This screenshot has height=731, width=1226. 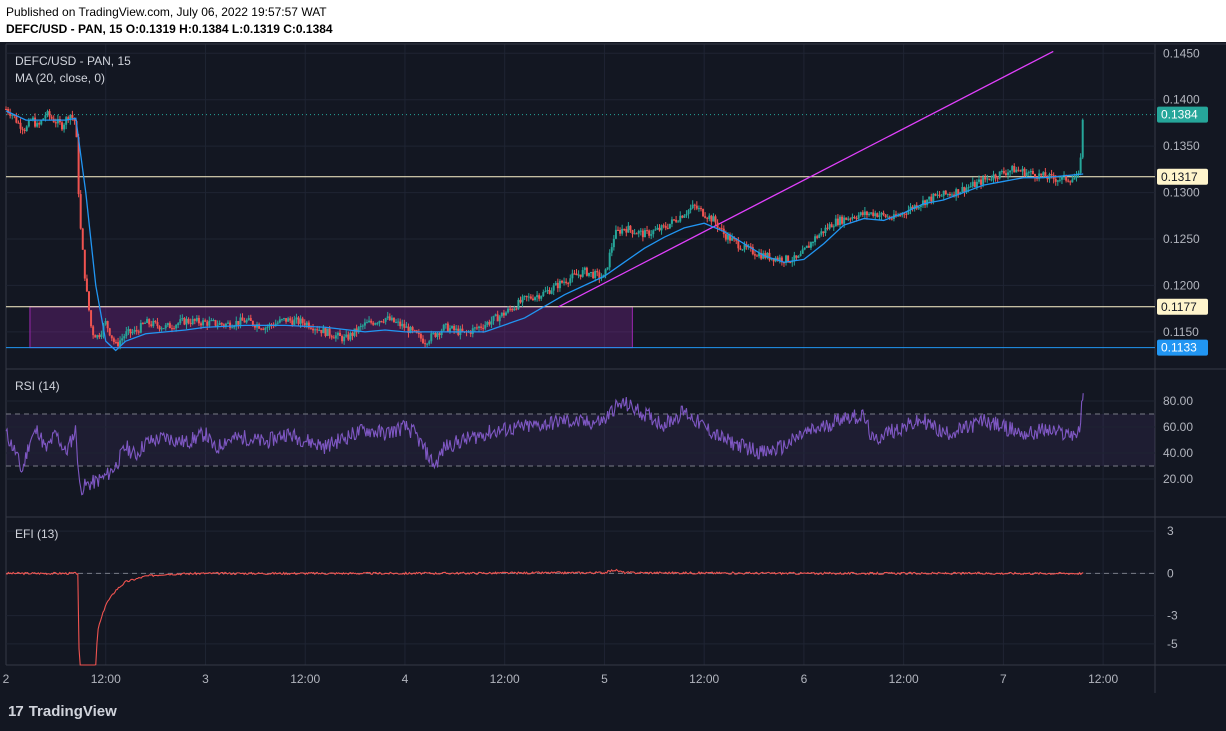 What do you see at coordinates (1179, 115) in the screenshot?
I see `price-label-0: 0.1384` at bounding box center [1179, 115].